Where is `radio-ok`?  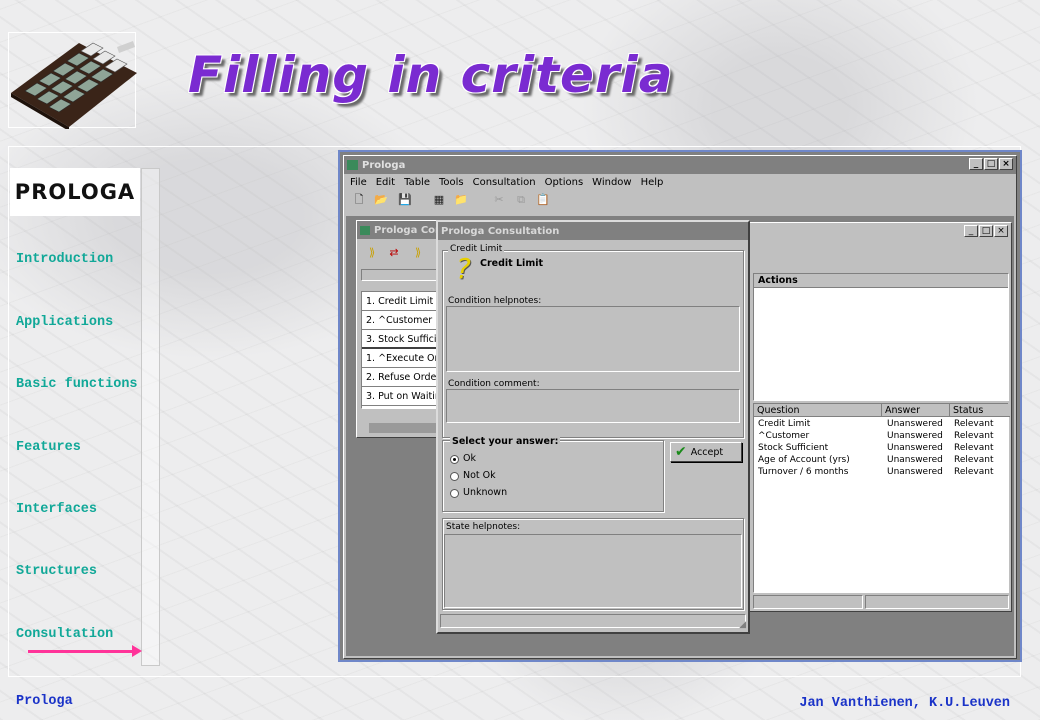 radio-ok is located at coordinates (454, 459).